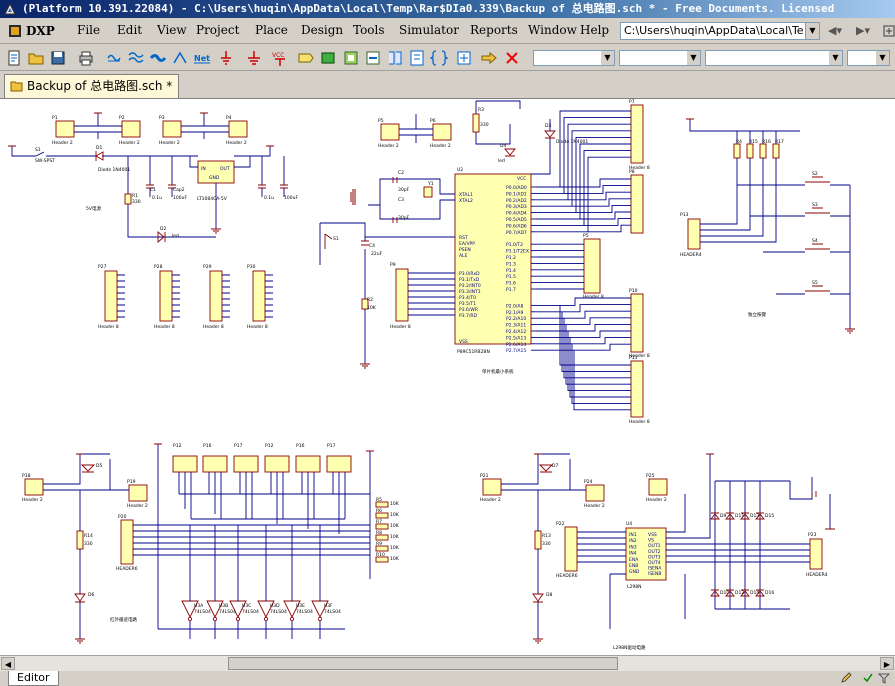  I want to click on settings-icon, so click(886, 31).